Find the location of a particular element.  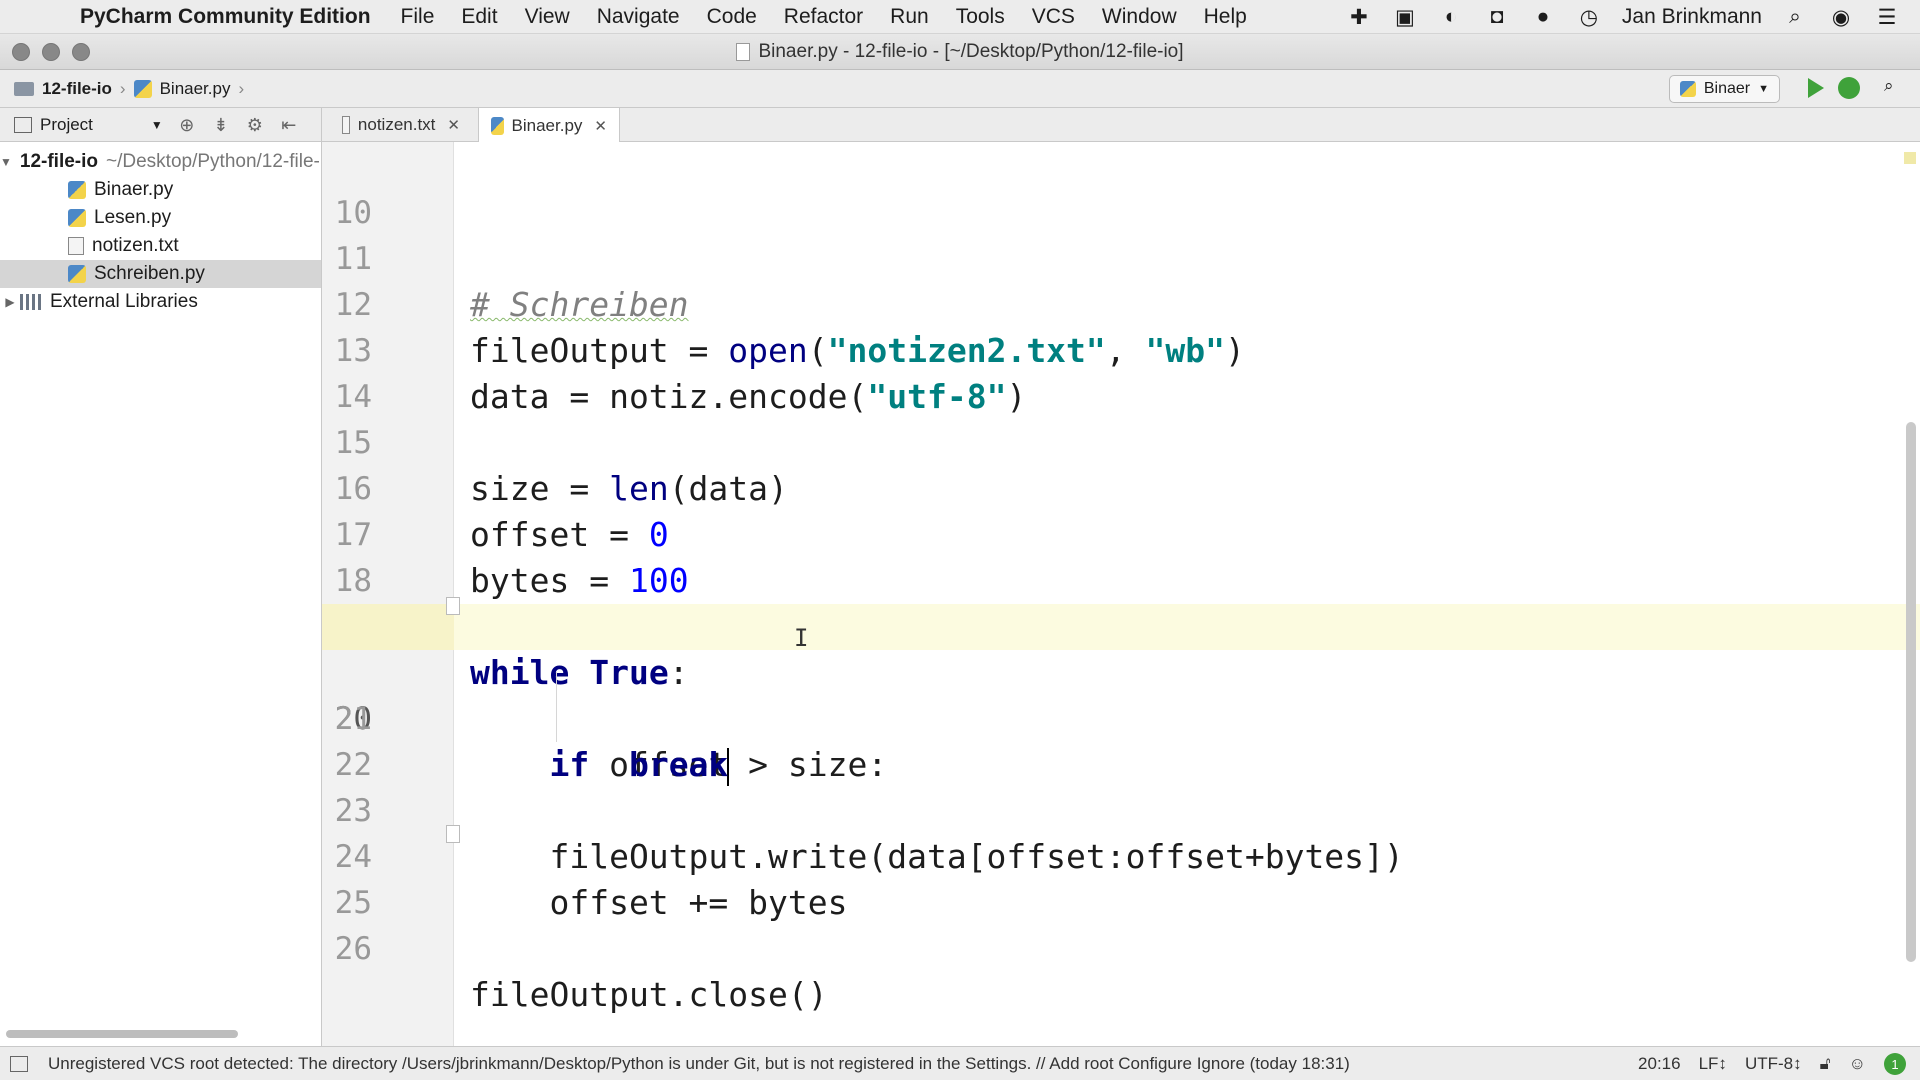

event-log-badge: 1 is located at coordinates (1895, 1064).